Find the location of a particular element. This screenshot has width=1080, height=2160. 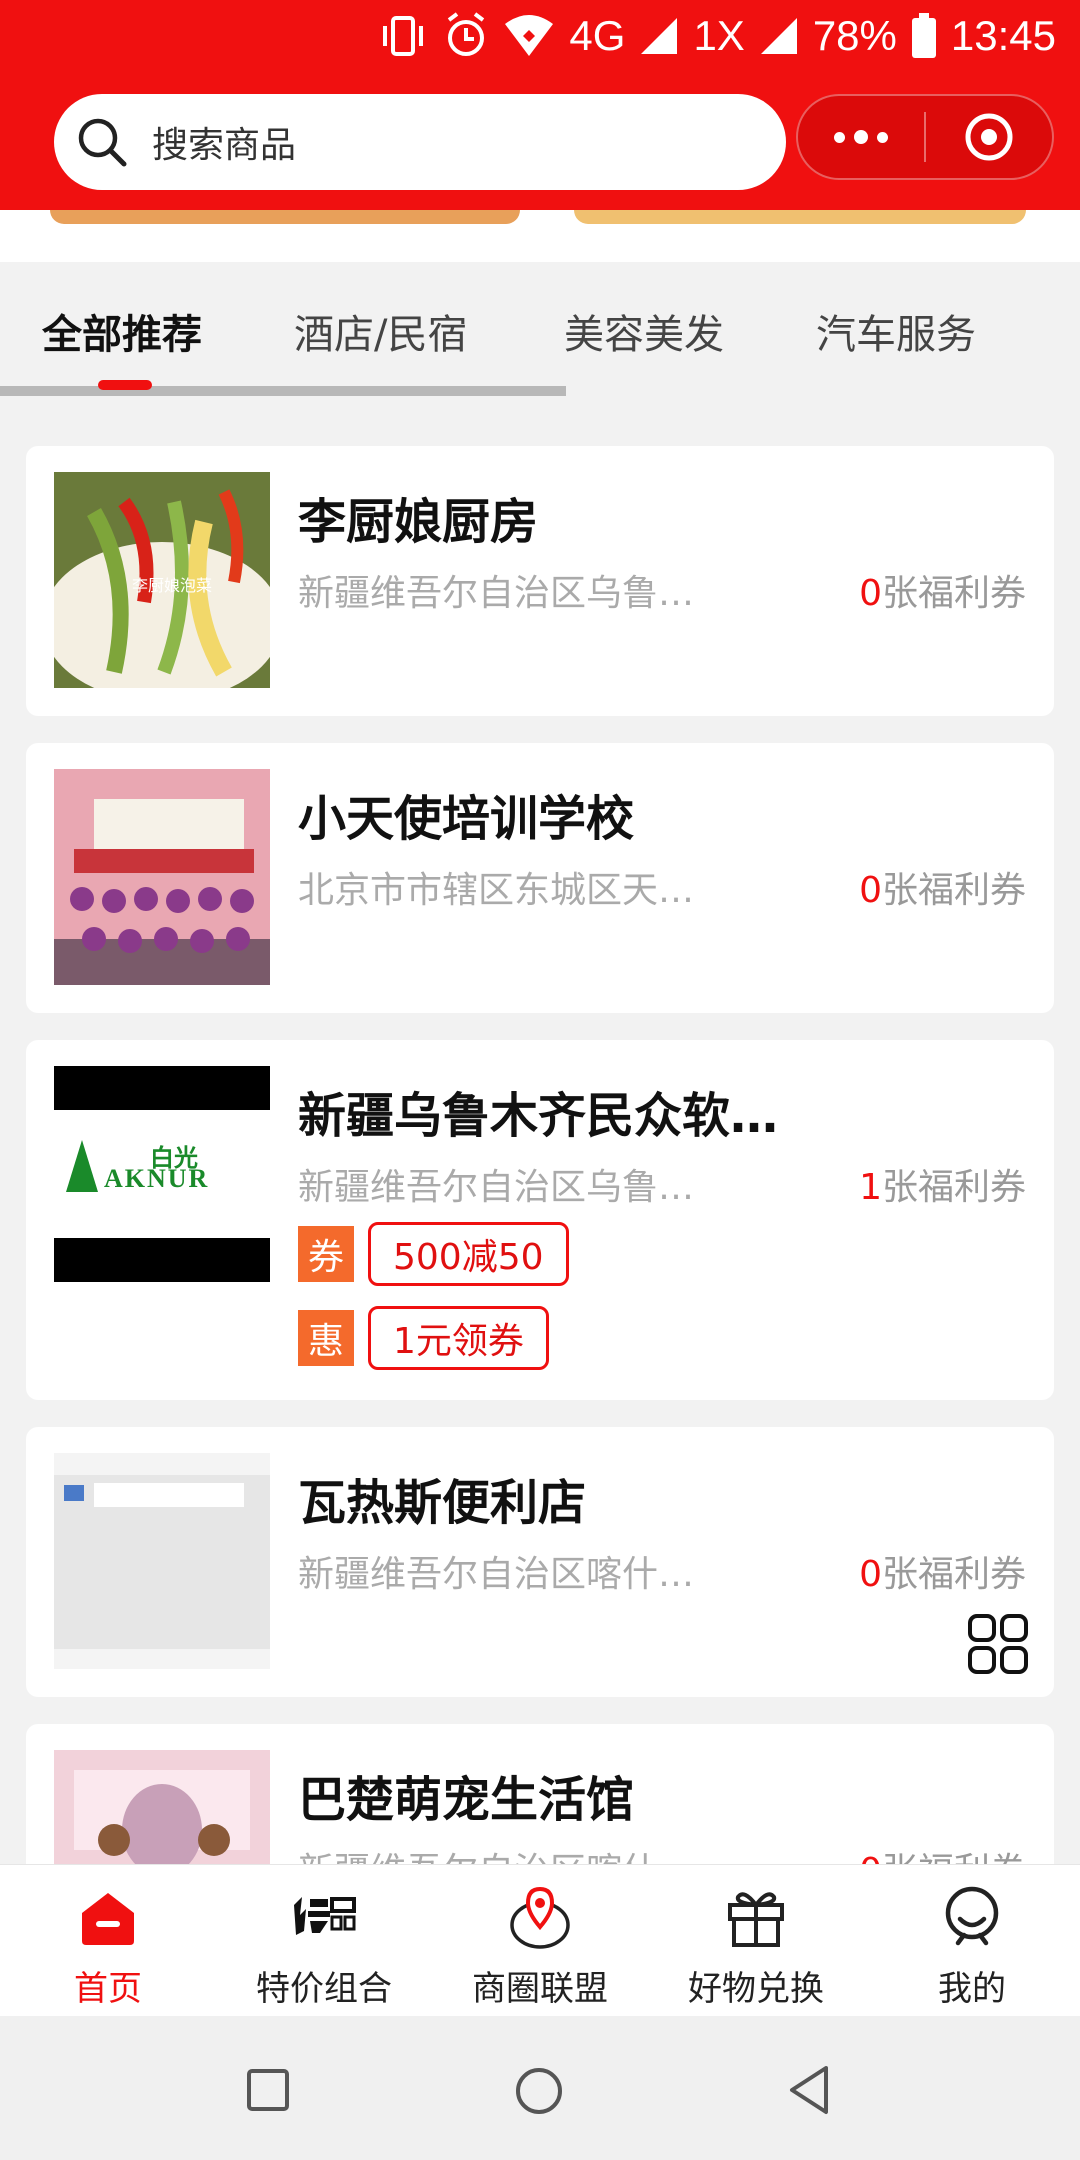

battery-percent: 78% is located at coordinates (854, 35).